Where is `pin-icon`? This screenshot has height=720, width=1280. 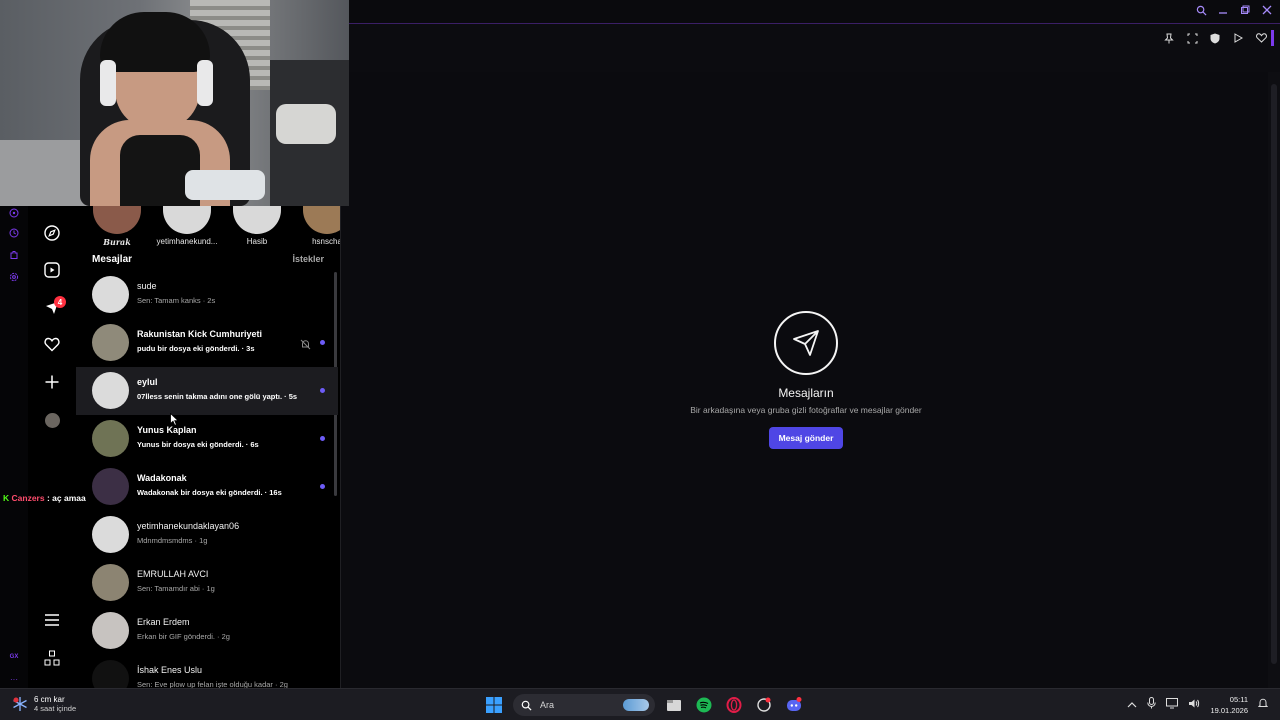
pin-icon is located at coordinates (1169, 38).